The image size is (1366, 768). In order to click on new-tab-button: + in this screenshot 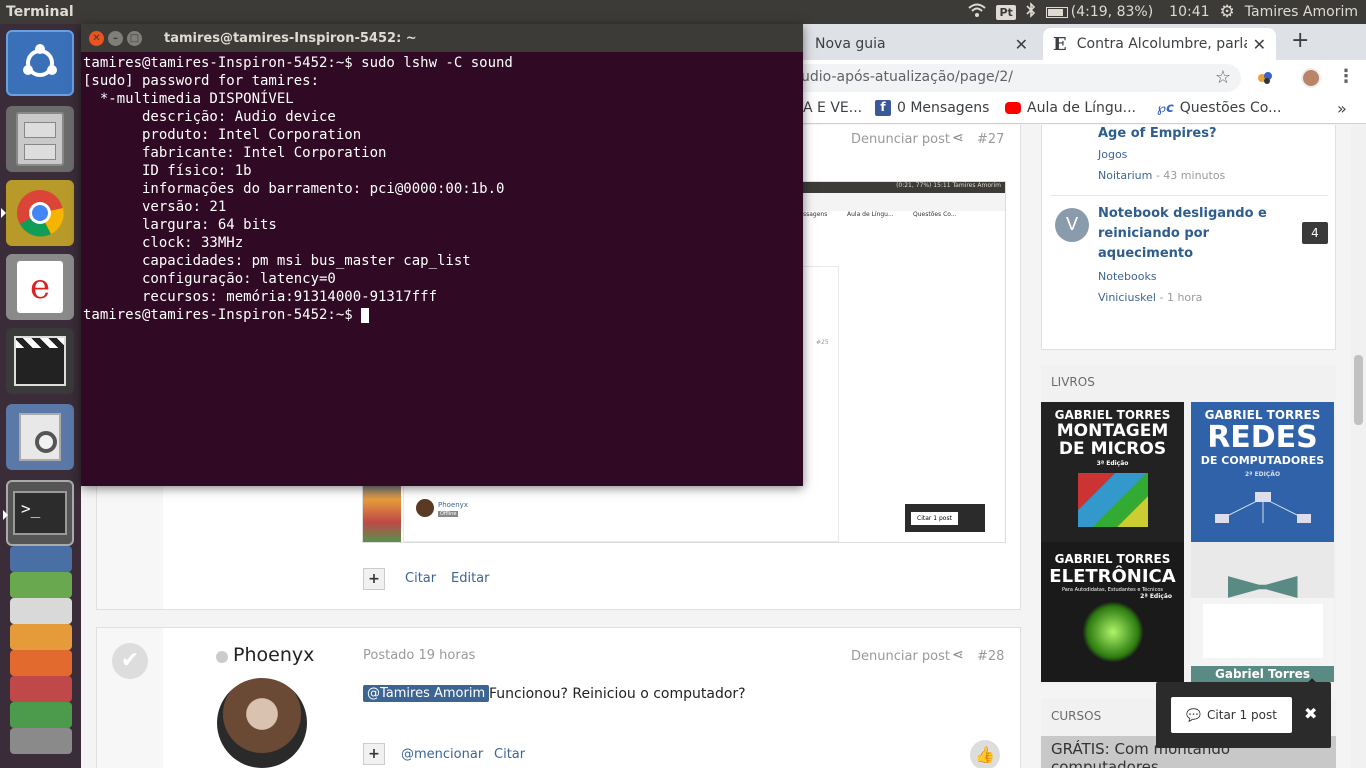, I will do `click(1300, 40)`.